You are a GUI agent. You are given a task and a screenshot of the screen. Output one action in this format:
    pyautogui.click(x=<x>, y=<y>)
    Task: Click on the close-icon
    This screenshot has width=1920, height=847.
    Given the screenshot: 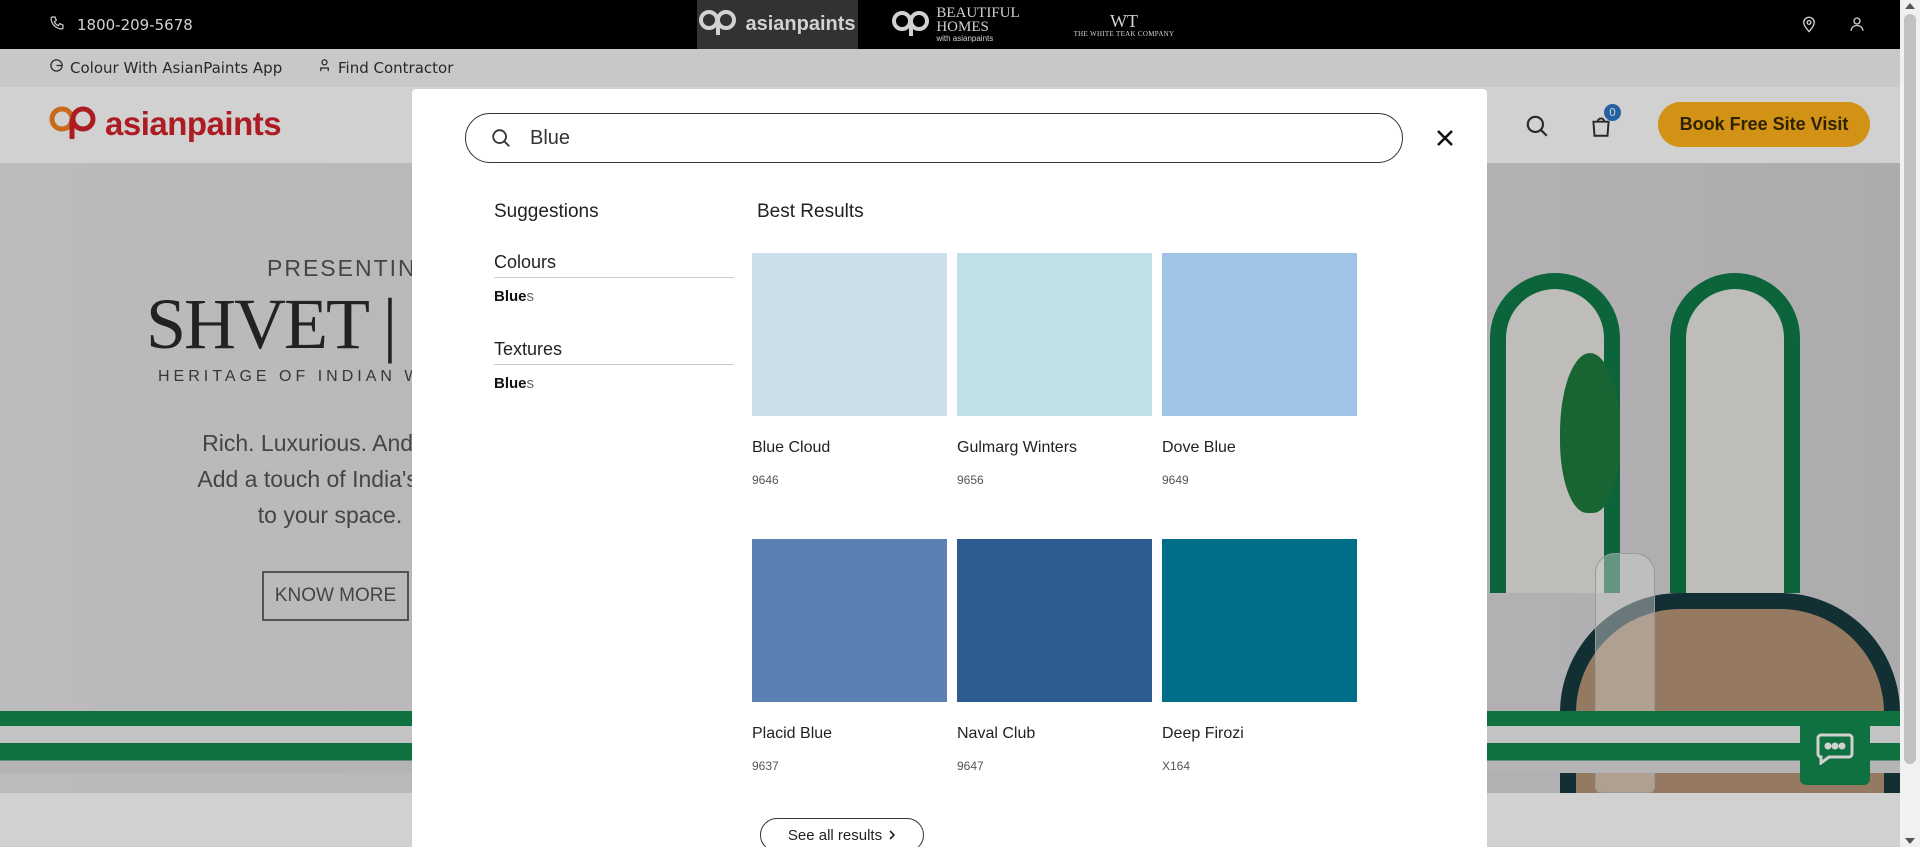 What is the action you would take?
    pyautogui.click(x=1445, y=138)
    